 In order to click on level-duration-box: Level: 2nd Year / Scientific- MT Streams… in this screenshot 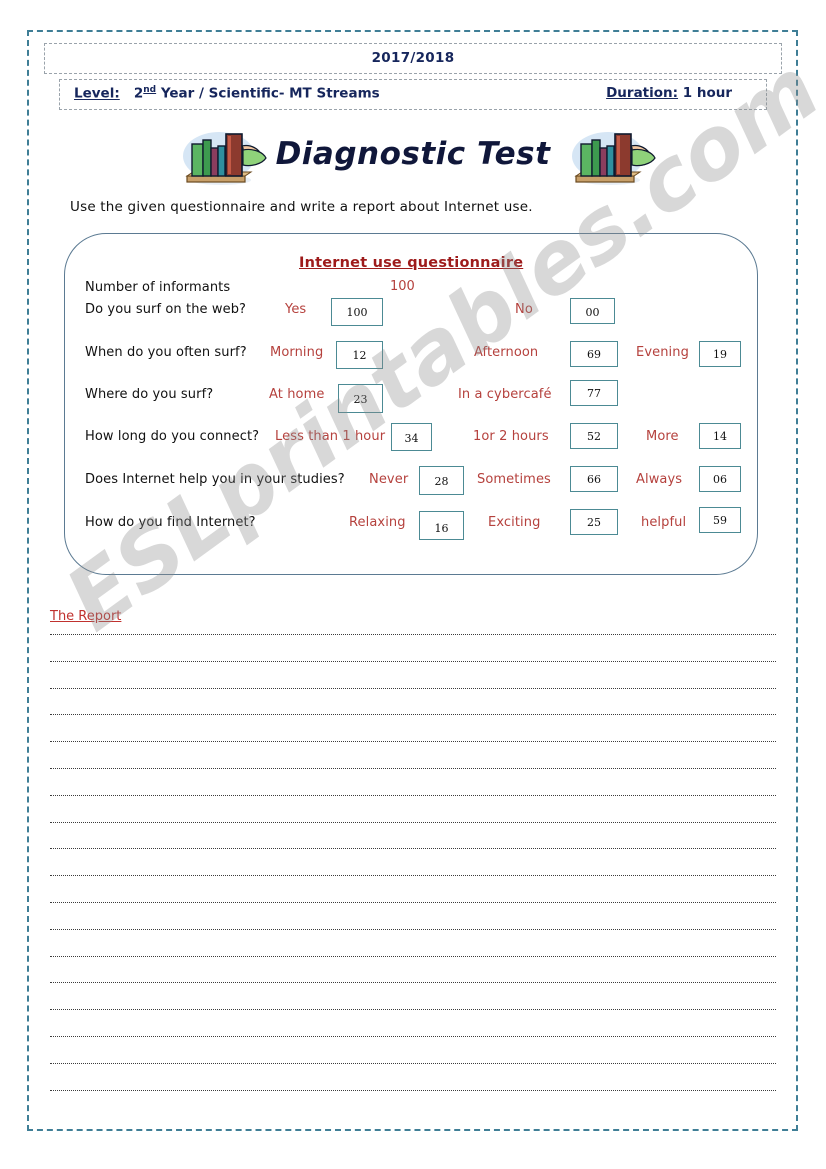, I will do `click(413, 94)`.